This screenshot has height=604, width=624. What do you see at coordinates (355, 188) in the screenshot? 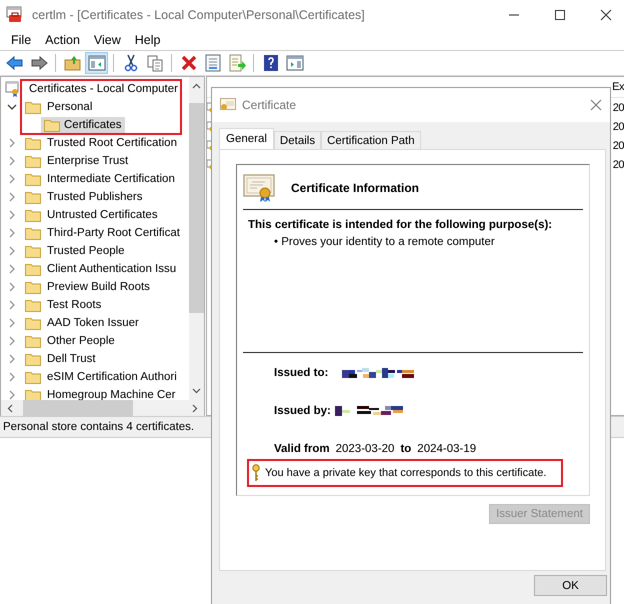
I see `section-heading: Certificate Information` at bounding box center [355, 188].